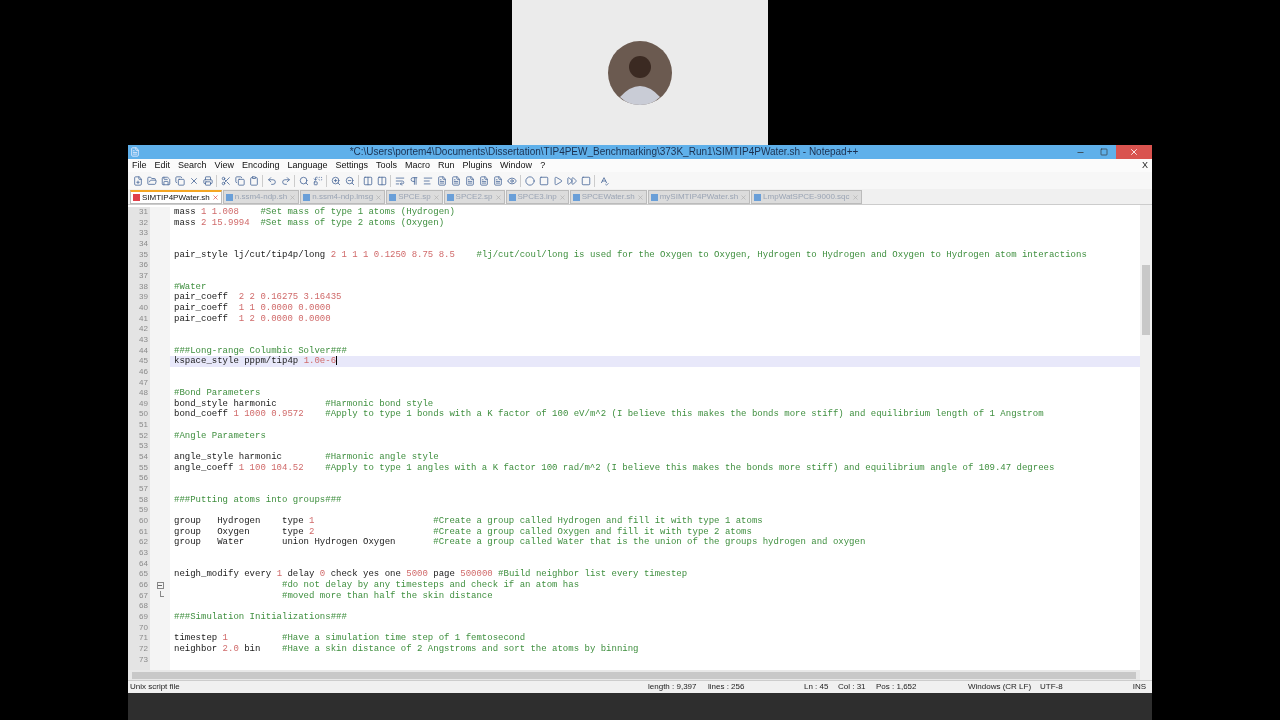 This screenshot has width=1280, height=720. I want to click on line-number: 67, so click(143, 596).